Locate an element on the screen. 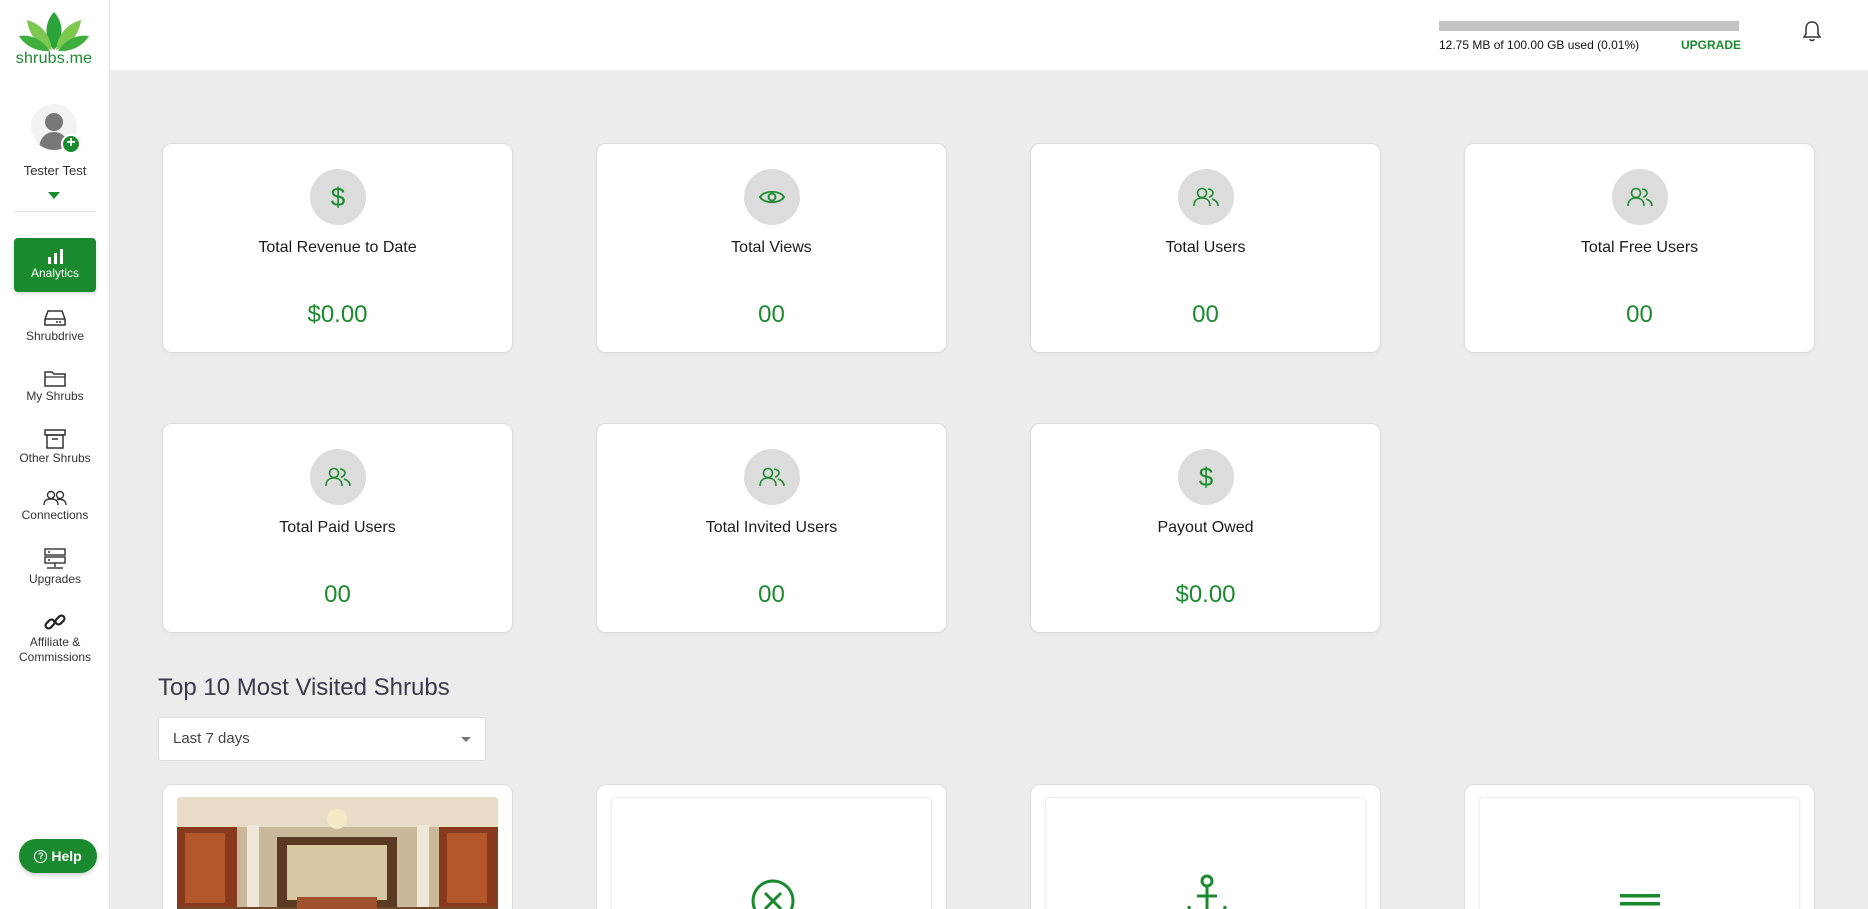 The image size is (1868, 909). sidebar-item-shrubdrive: Shrubdrive is located at coordinates (55, 326).